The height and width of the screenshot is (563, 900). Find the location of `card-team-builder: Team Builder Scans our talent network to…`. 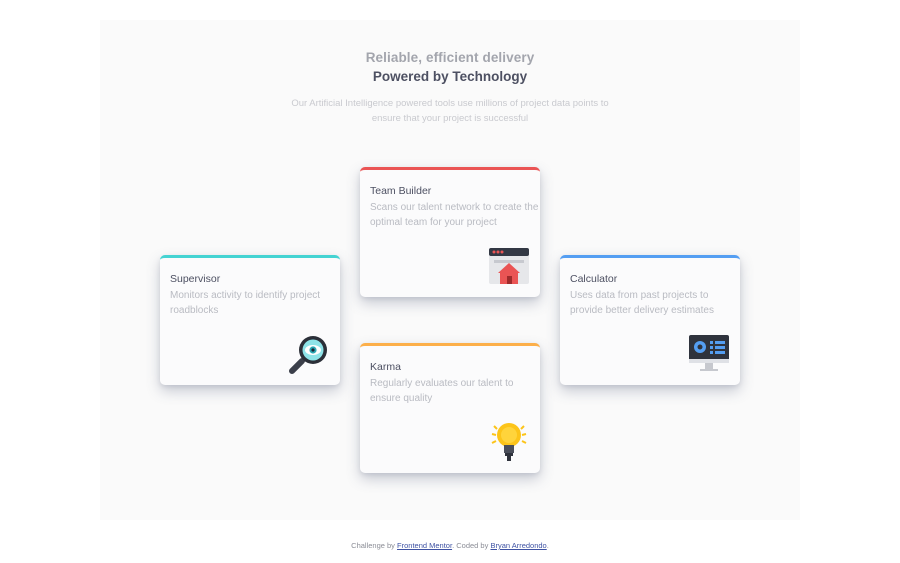

card-team-builder: Team Builder Scans our talent network to… is located at coordinates (450, 232).